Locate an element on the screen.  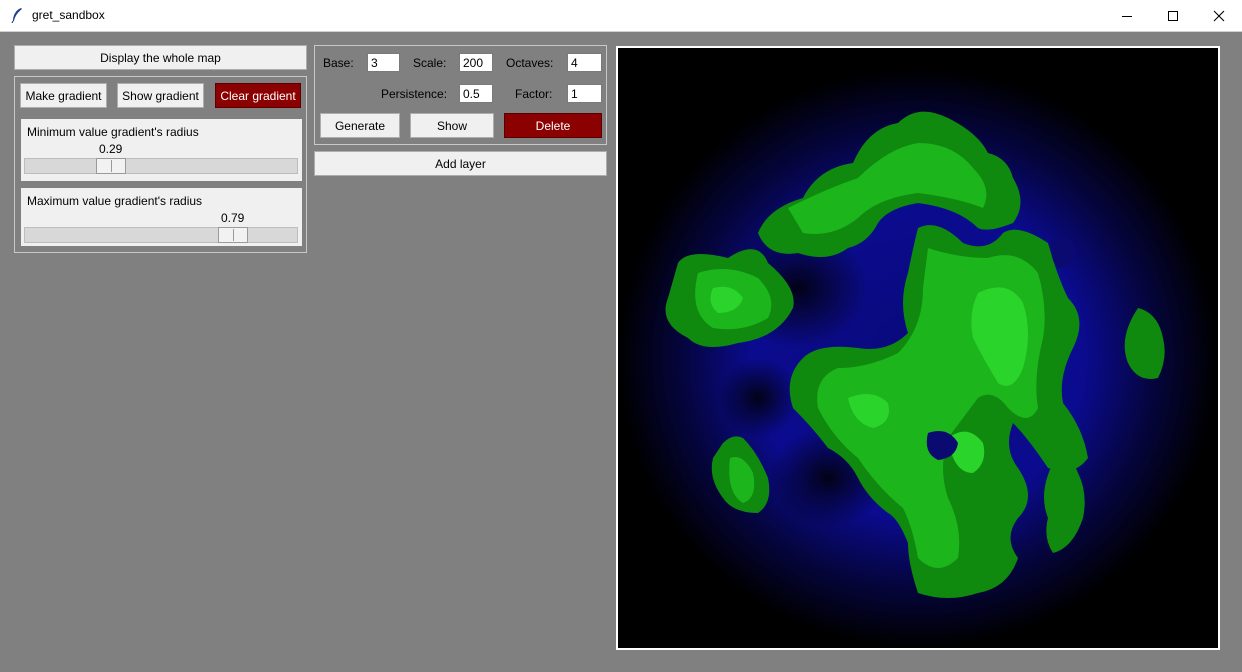
persistence-label: Persistence: is located at coordinates (414, 94).